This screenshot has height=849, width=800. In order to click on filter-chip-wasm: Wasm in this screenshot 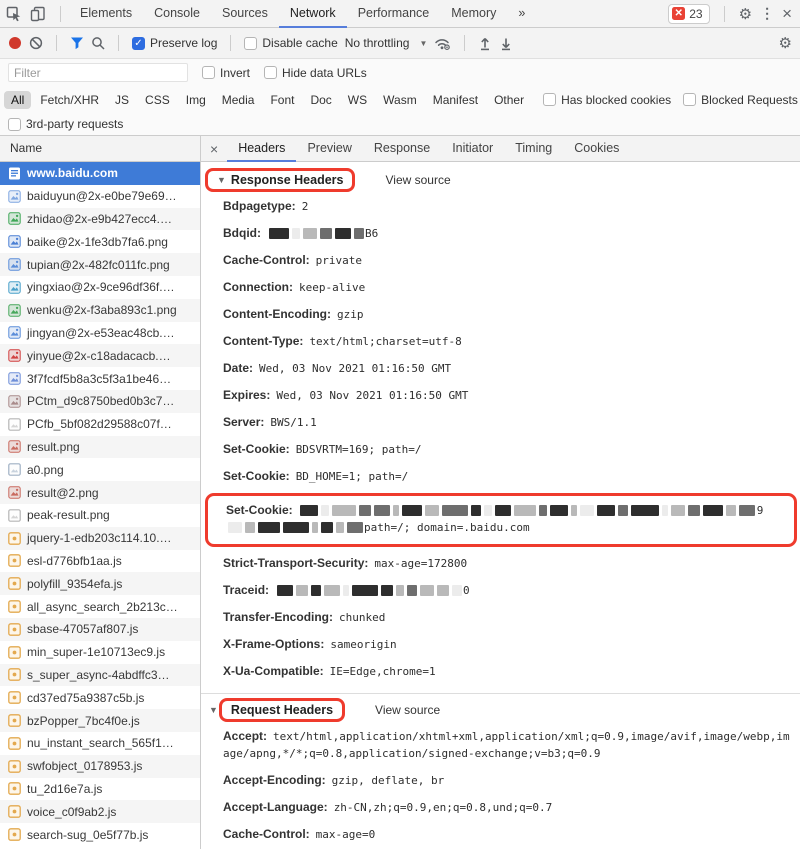, I will do `click(400, 100)`.